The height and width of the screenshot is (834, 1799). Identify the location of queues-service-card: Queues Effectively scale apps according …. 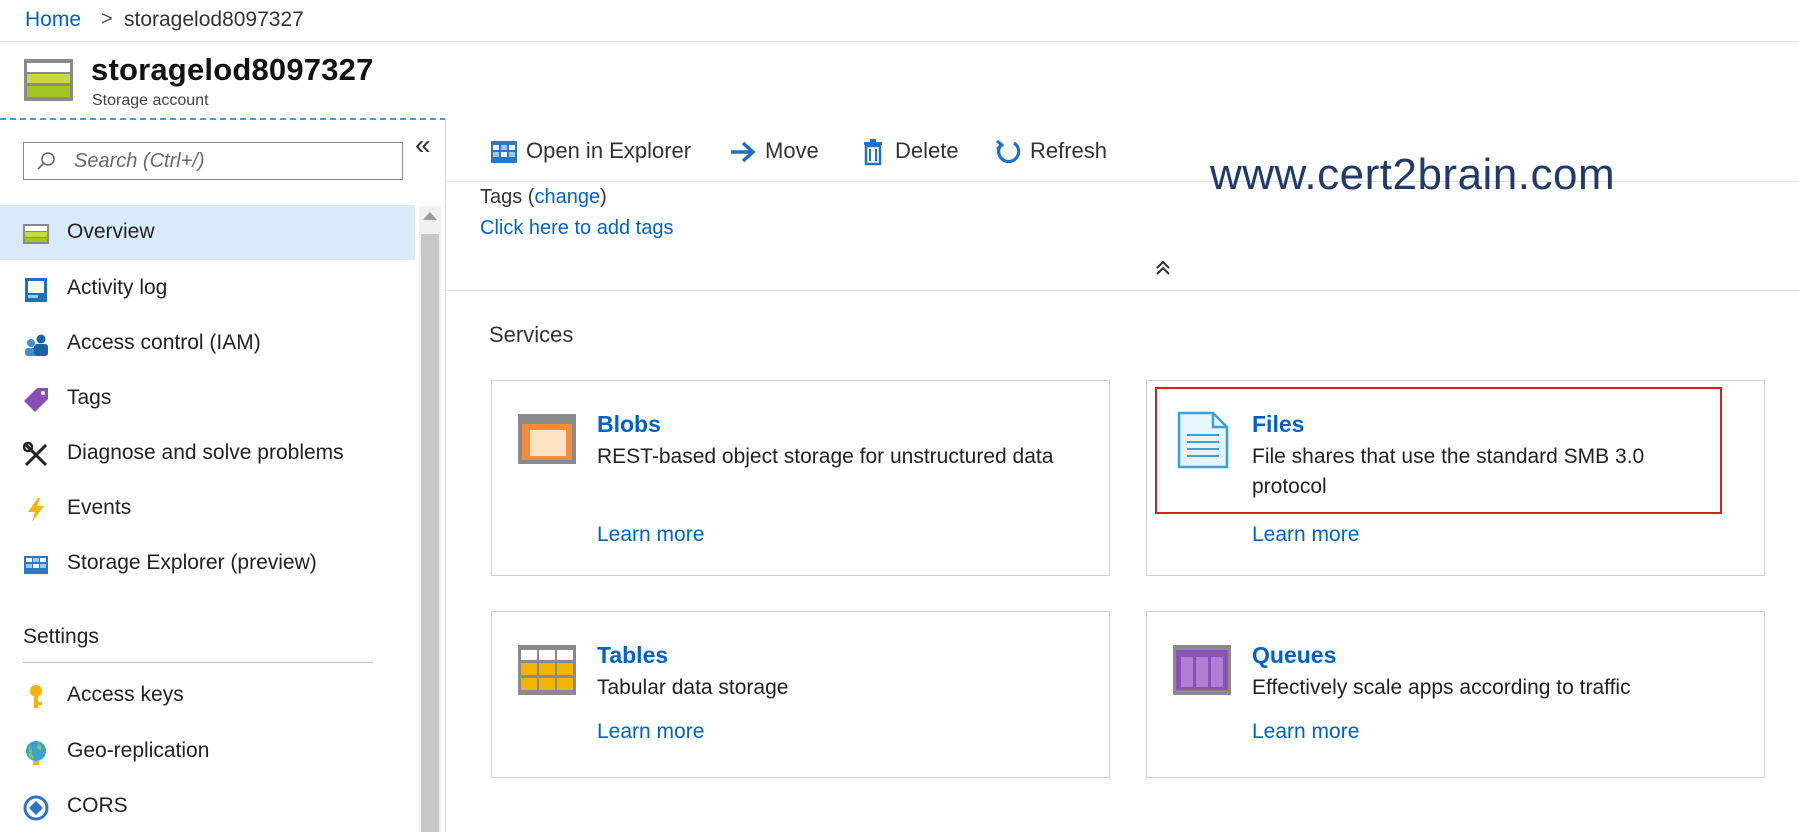
(1455, 694).